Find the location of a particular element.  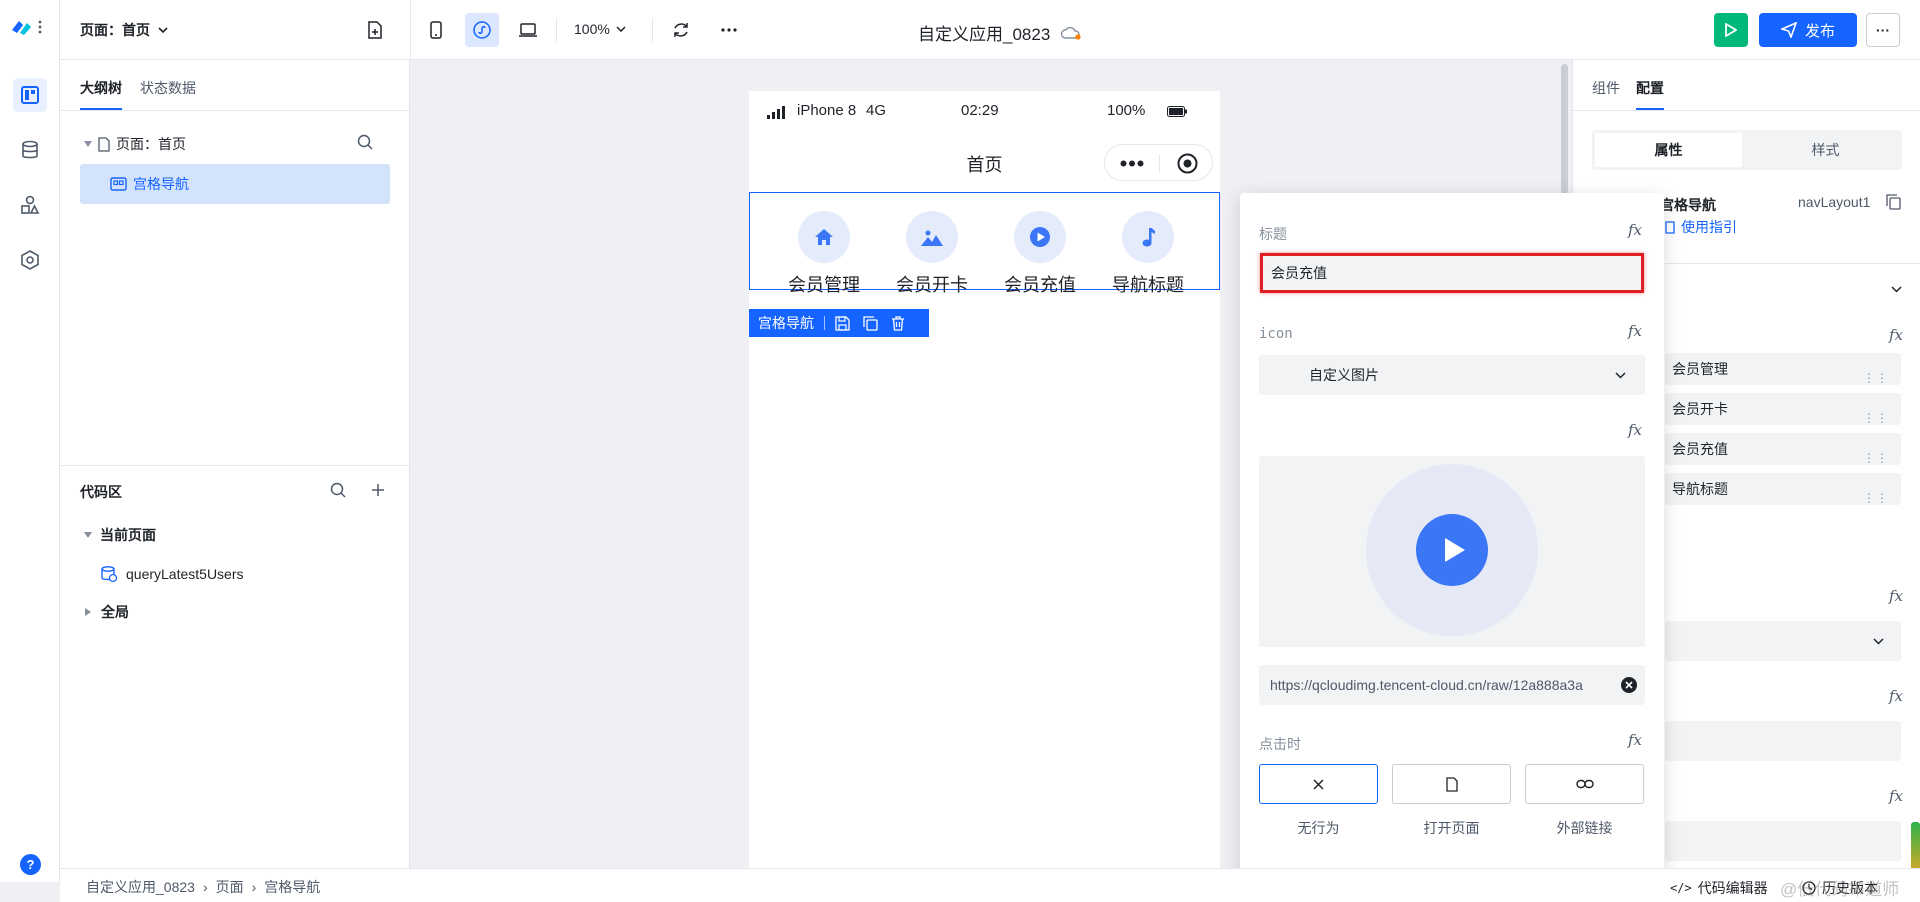

usage-guide-link: 使用指引 is located at coordinates (1701, 227).